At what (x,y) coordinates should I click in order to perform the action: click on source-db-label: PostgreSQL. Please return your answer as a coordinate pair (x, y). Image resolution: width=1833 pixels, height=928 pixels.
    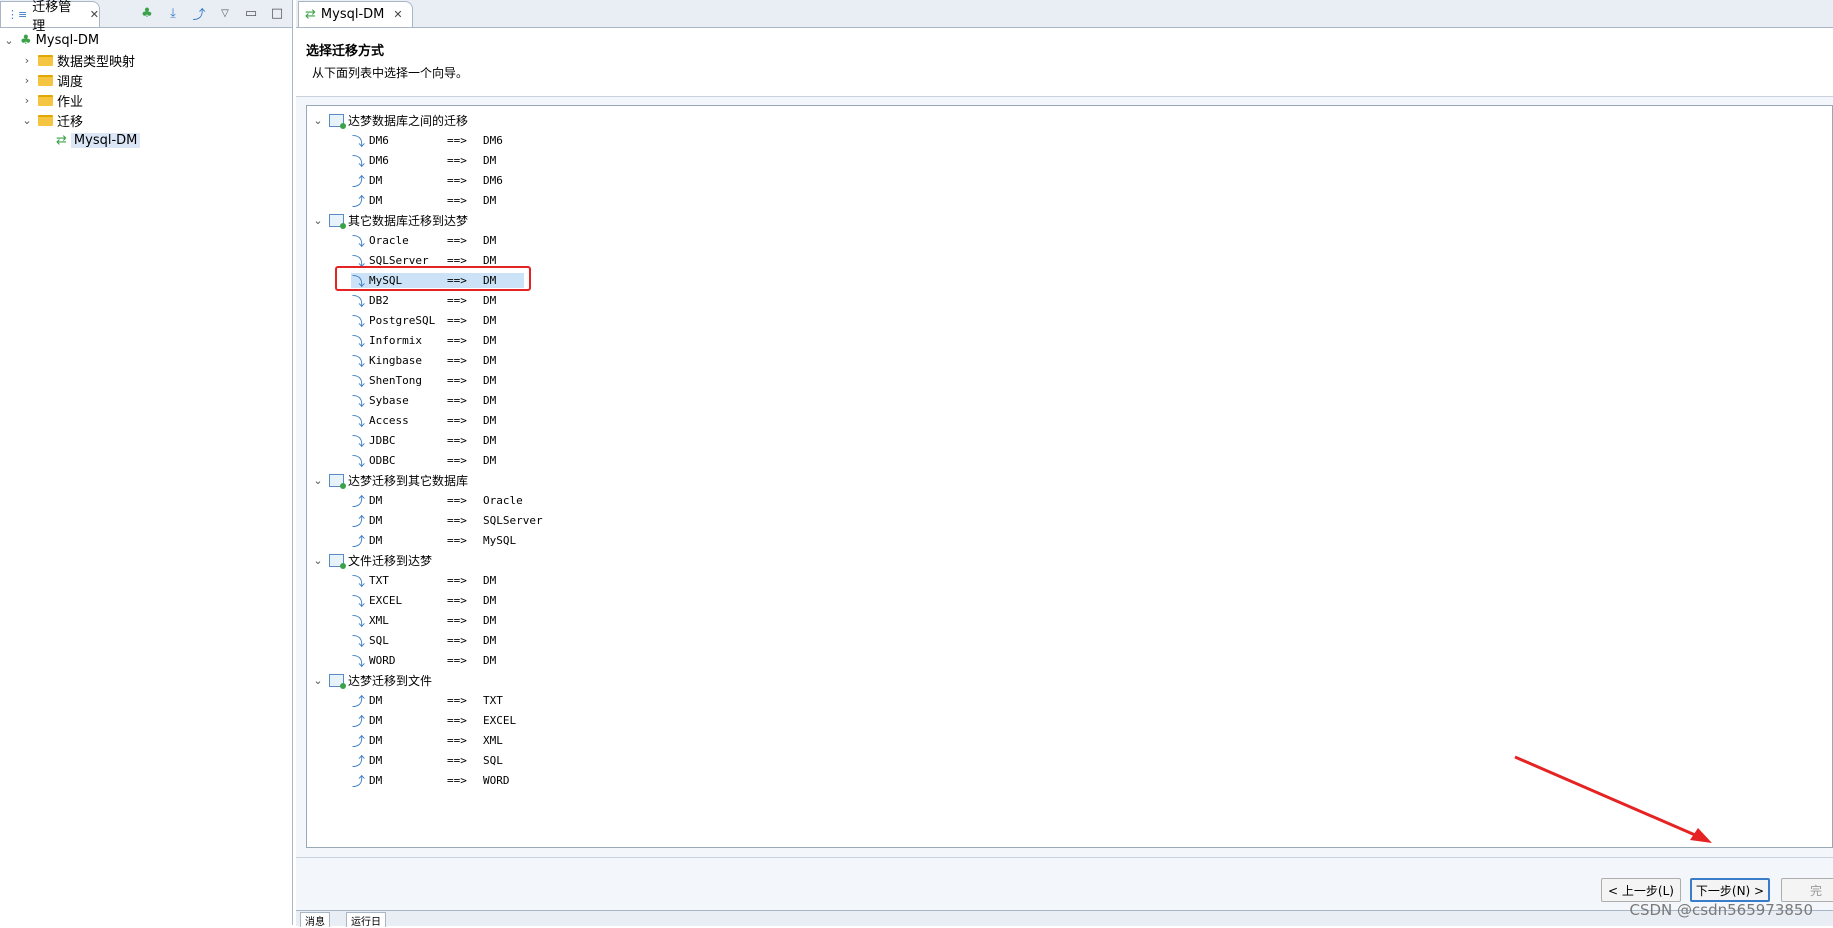
    Looking at the image, I should click on (402, 320).